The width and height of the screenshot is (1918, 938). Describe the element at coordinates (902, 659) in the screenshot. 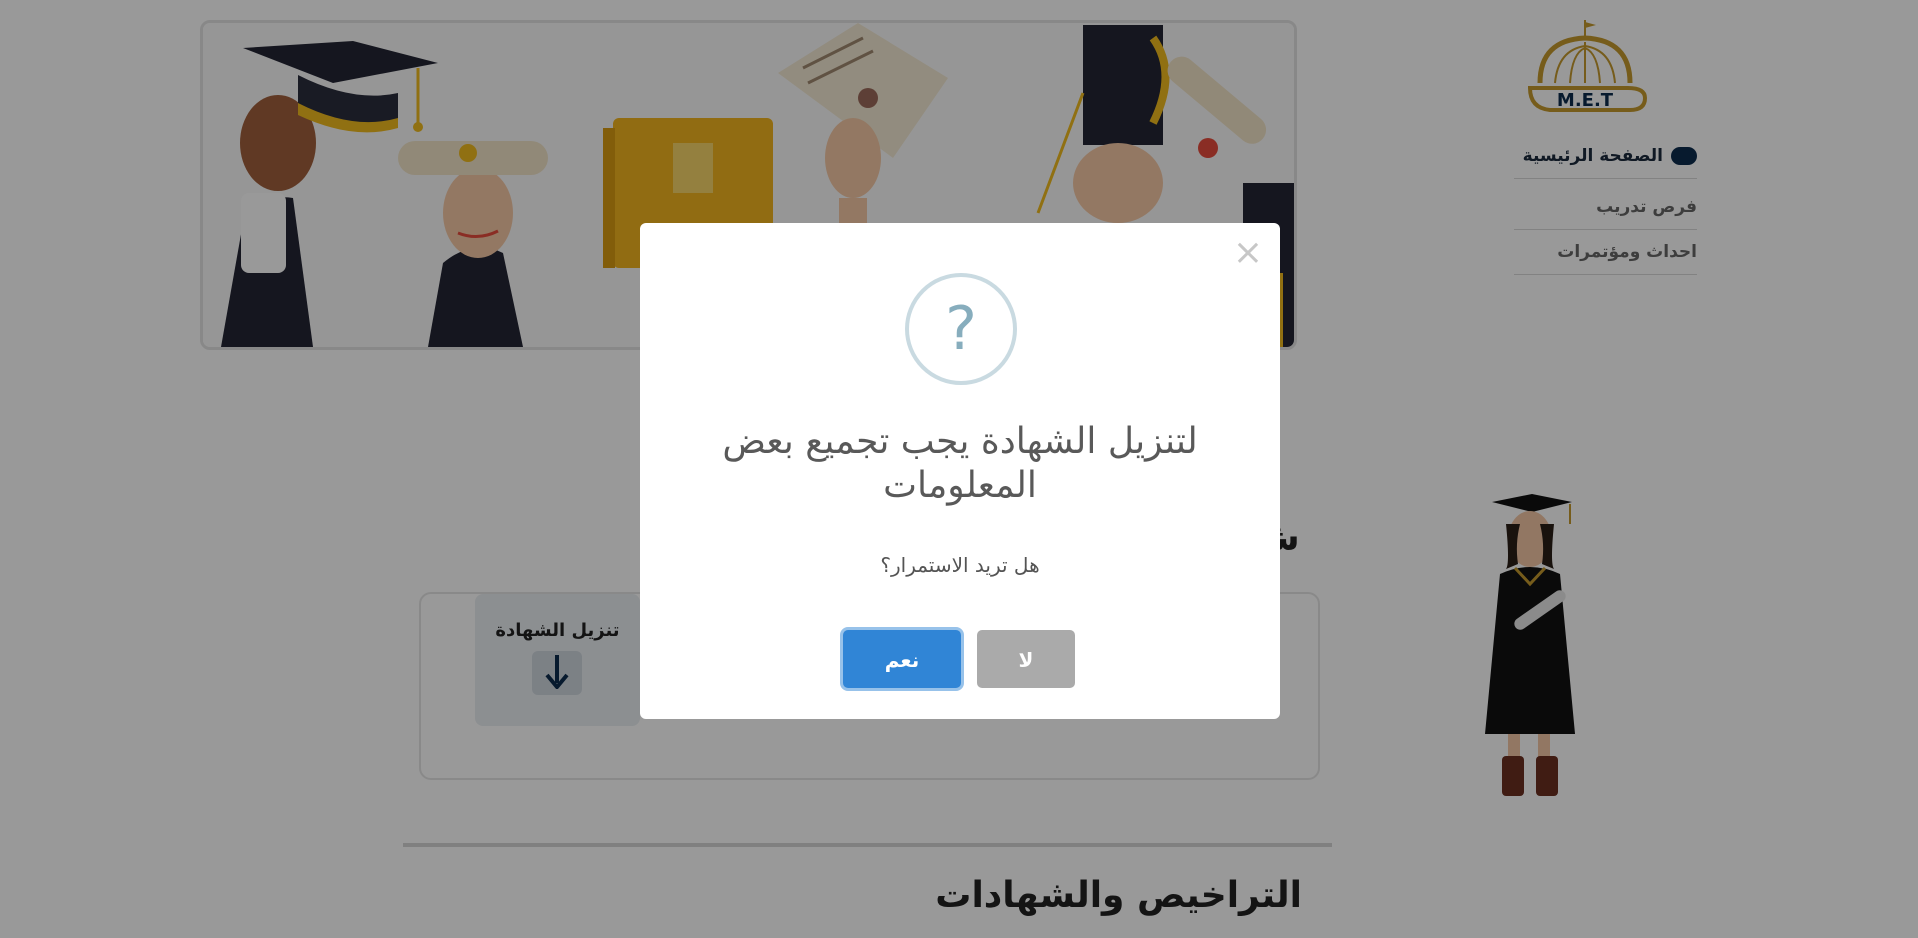

I see `confirm-button: نعم` at that location.